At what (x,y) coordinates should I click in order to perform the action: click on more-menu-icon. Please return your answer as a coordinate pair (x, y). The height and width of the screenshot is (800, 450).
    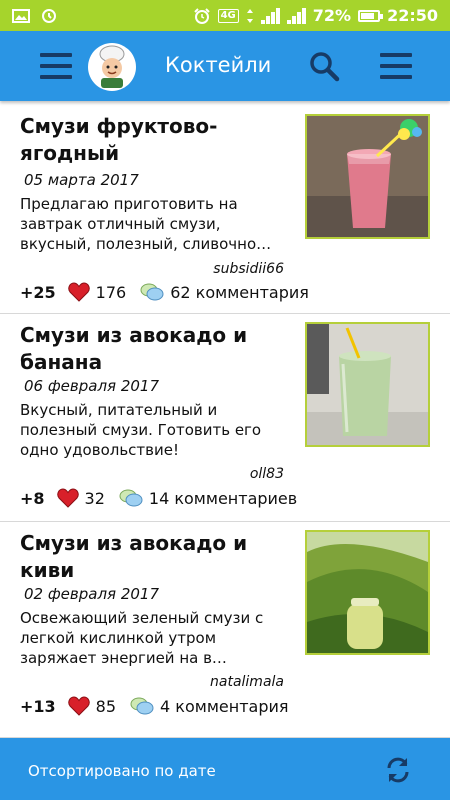
    Looking at the image, I should click on (396, 66).